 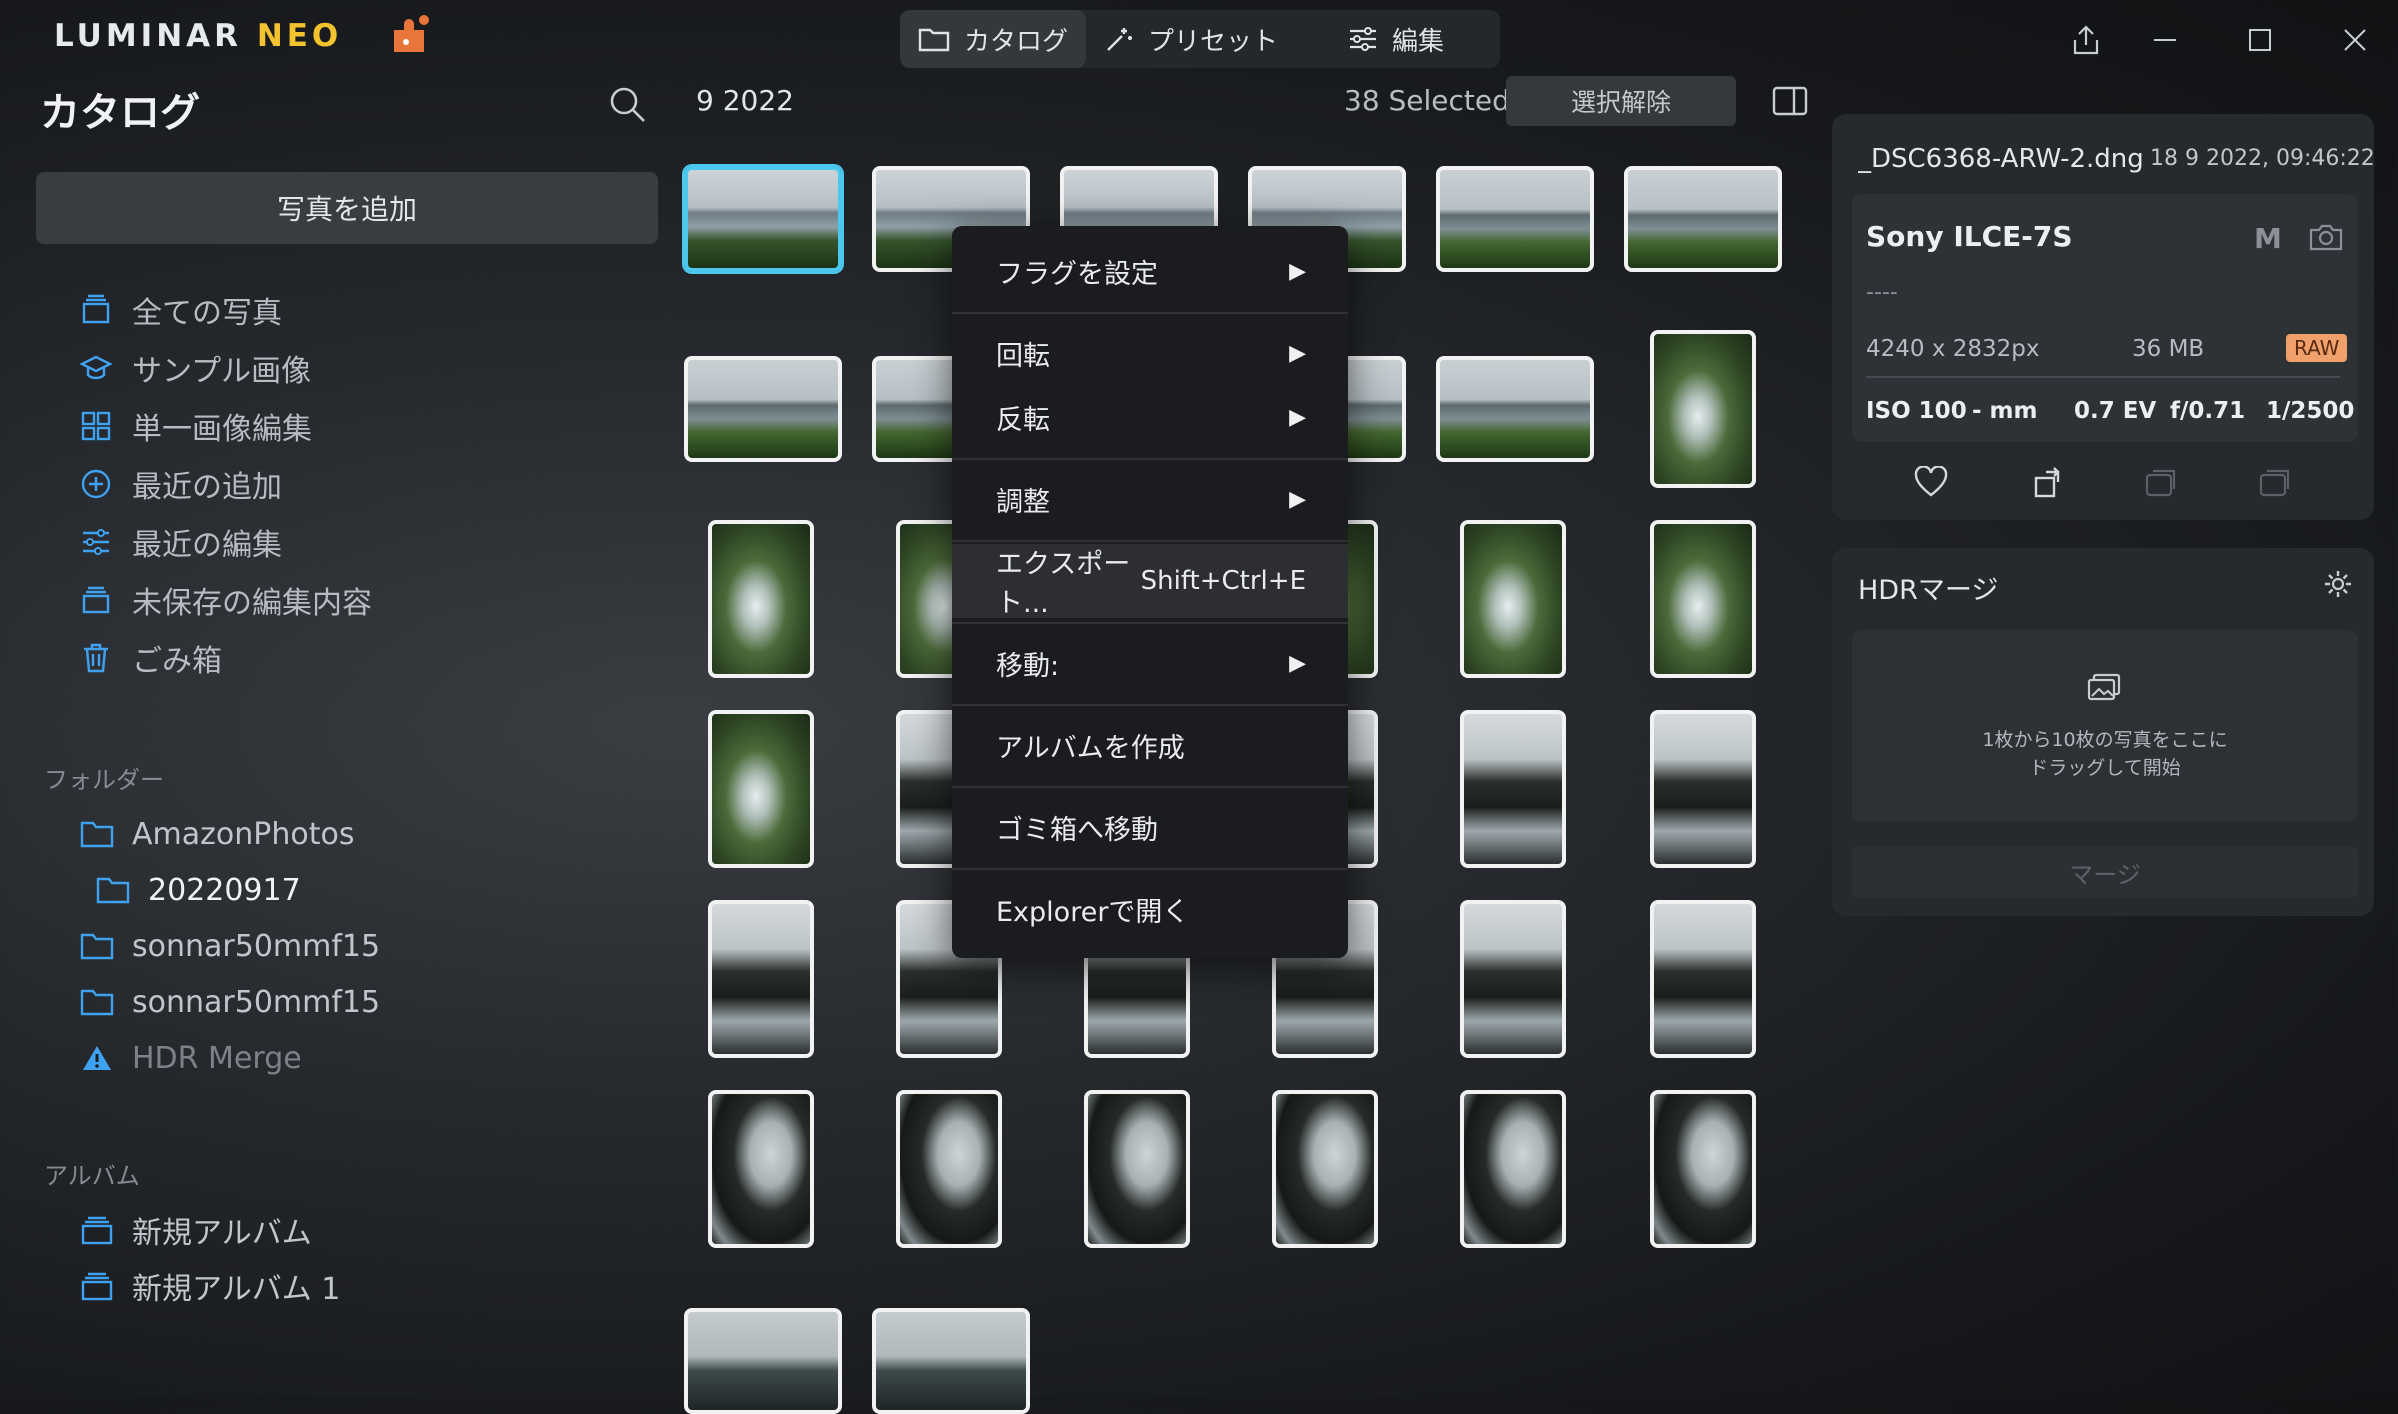 I want to click on folders-heading: フォルダー, so click(x=104, y=780).